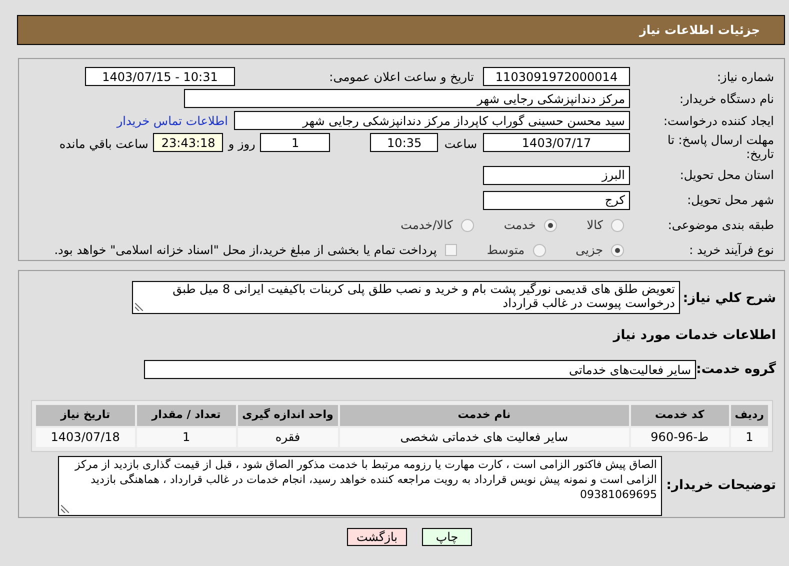 This screenshot has height=566, width=789. I want to click on province-field: البرز, so click(556, 175).